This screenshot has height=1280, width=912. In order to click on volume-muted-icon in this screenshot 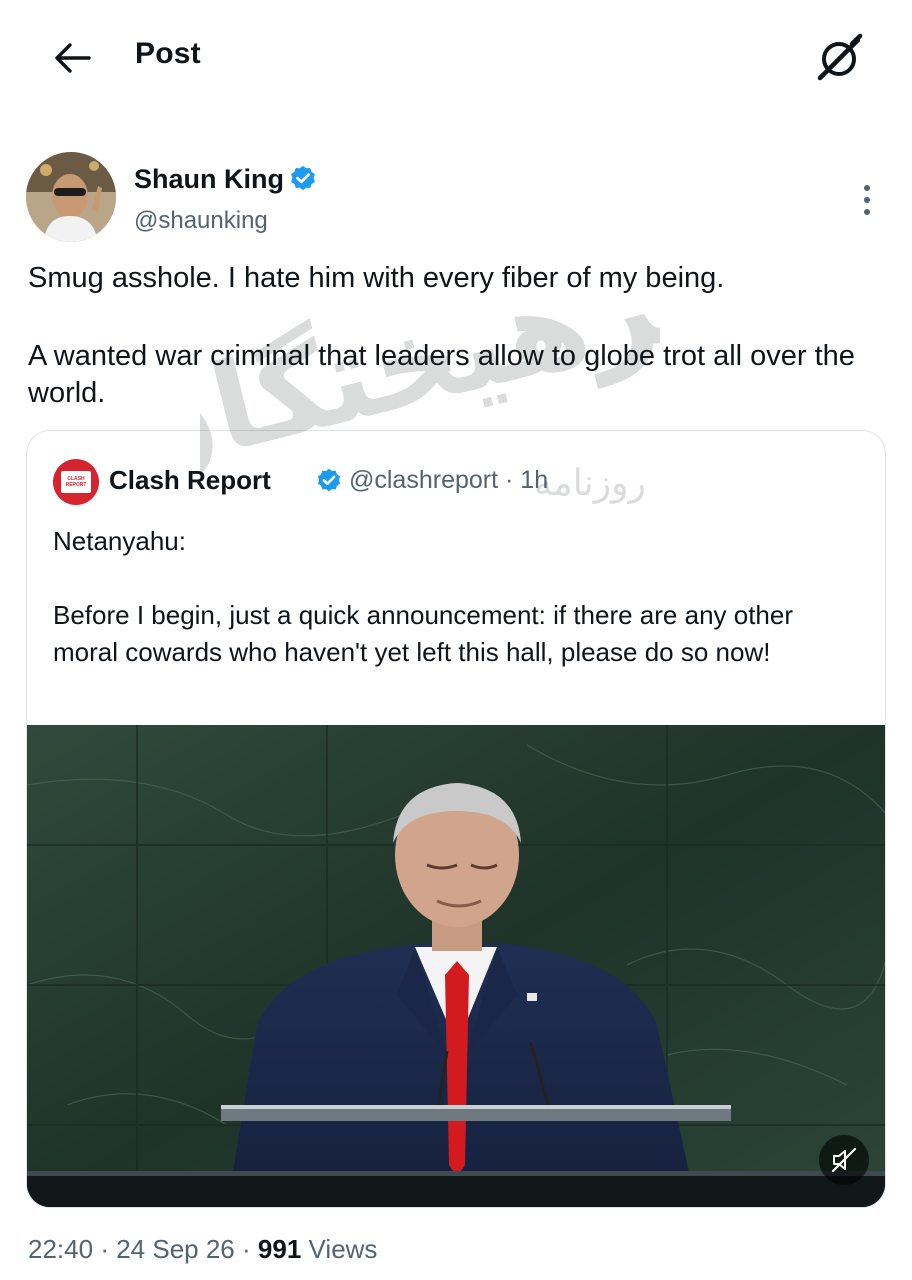, I will do `click(844, 1160)`.